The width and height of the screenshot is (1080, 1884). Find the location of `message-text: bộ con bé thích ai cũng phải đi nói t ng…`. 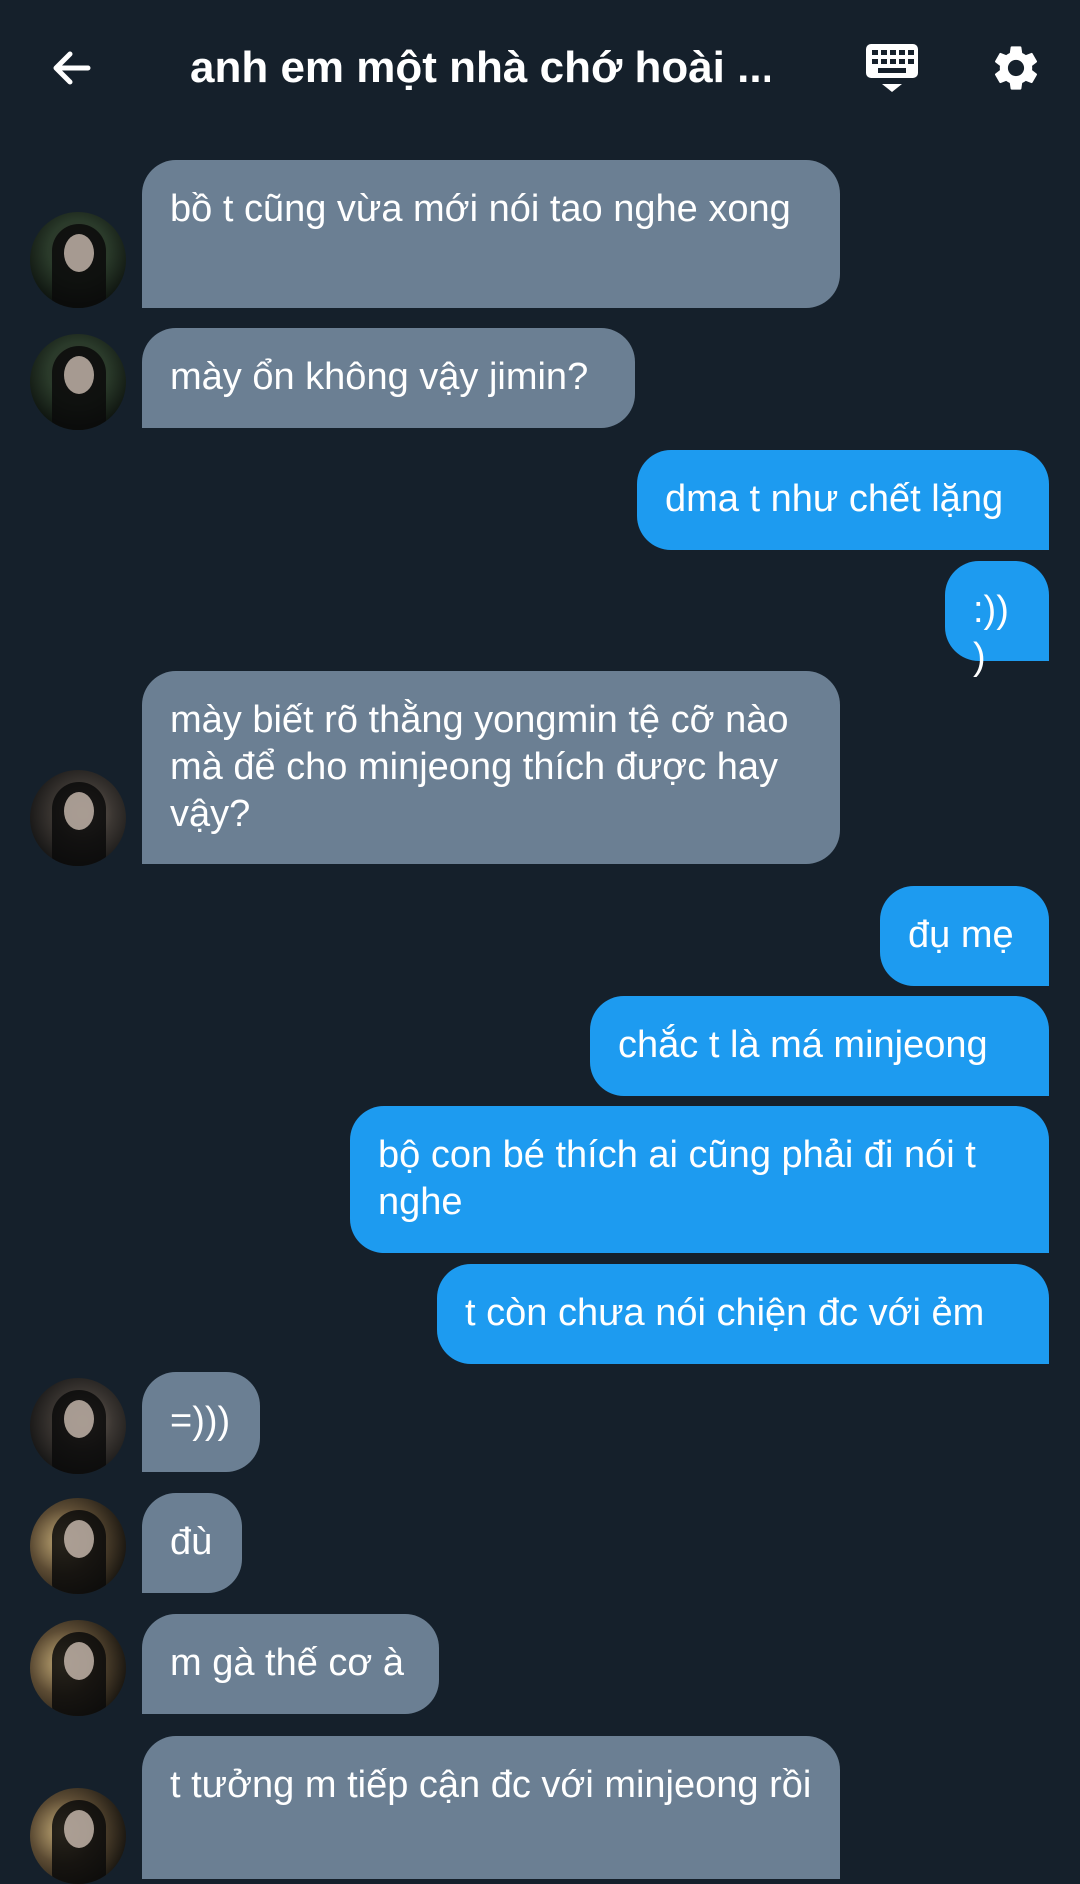

message-text: bộ con bé thích ai cũng phải đi nói t ng… is located at coordinates (677, 1178).